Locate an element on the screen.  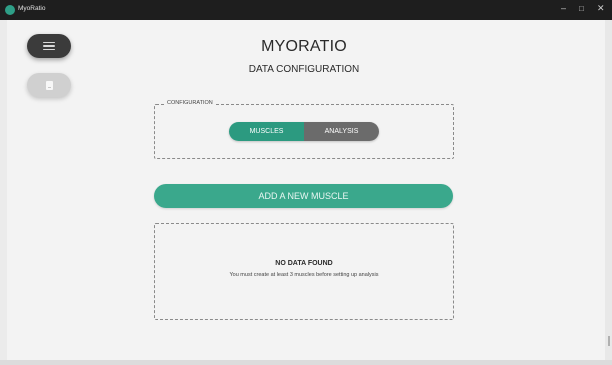
title-bar: MyoRatio – □ ✕ is located at coordinates (306, 10).